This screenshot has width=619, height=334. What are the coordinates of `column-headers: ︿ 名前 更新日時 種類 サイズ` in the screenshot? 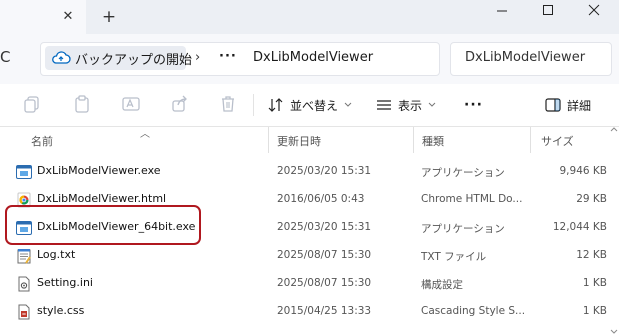 It's located at (309, 141).